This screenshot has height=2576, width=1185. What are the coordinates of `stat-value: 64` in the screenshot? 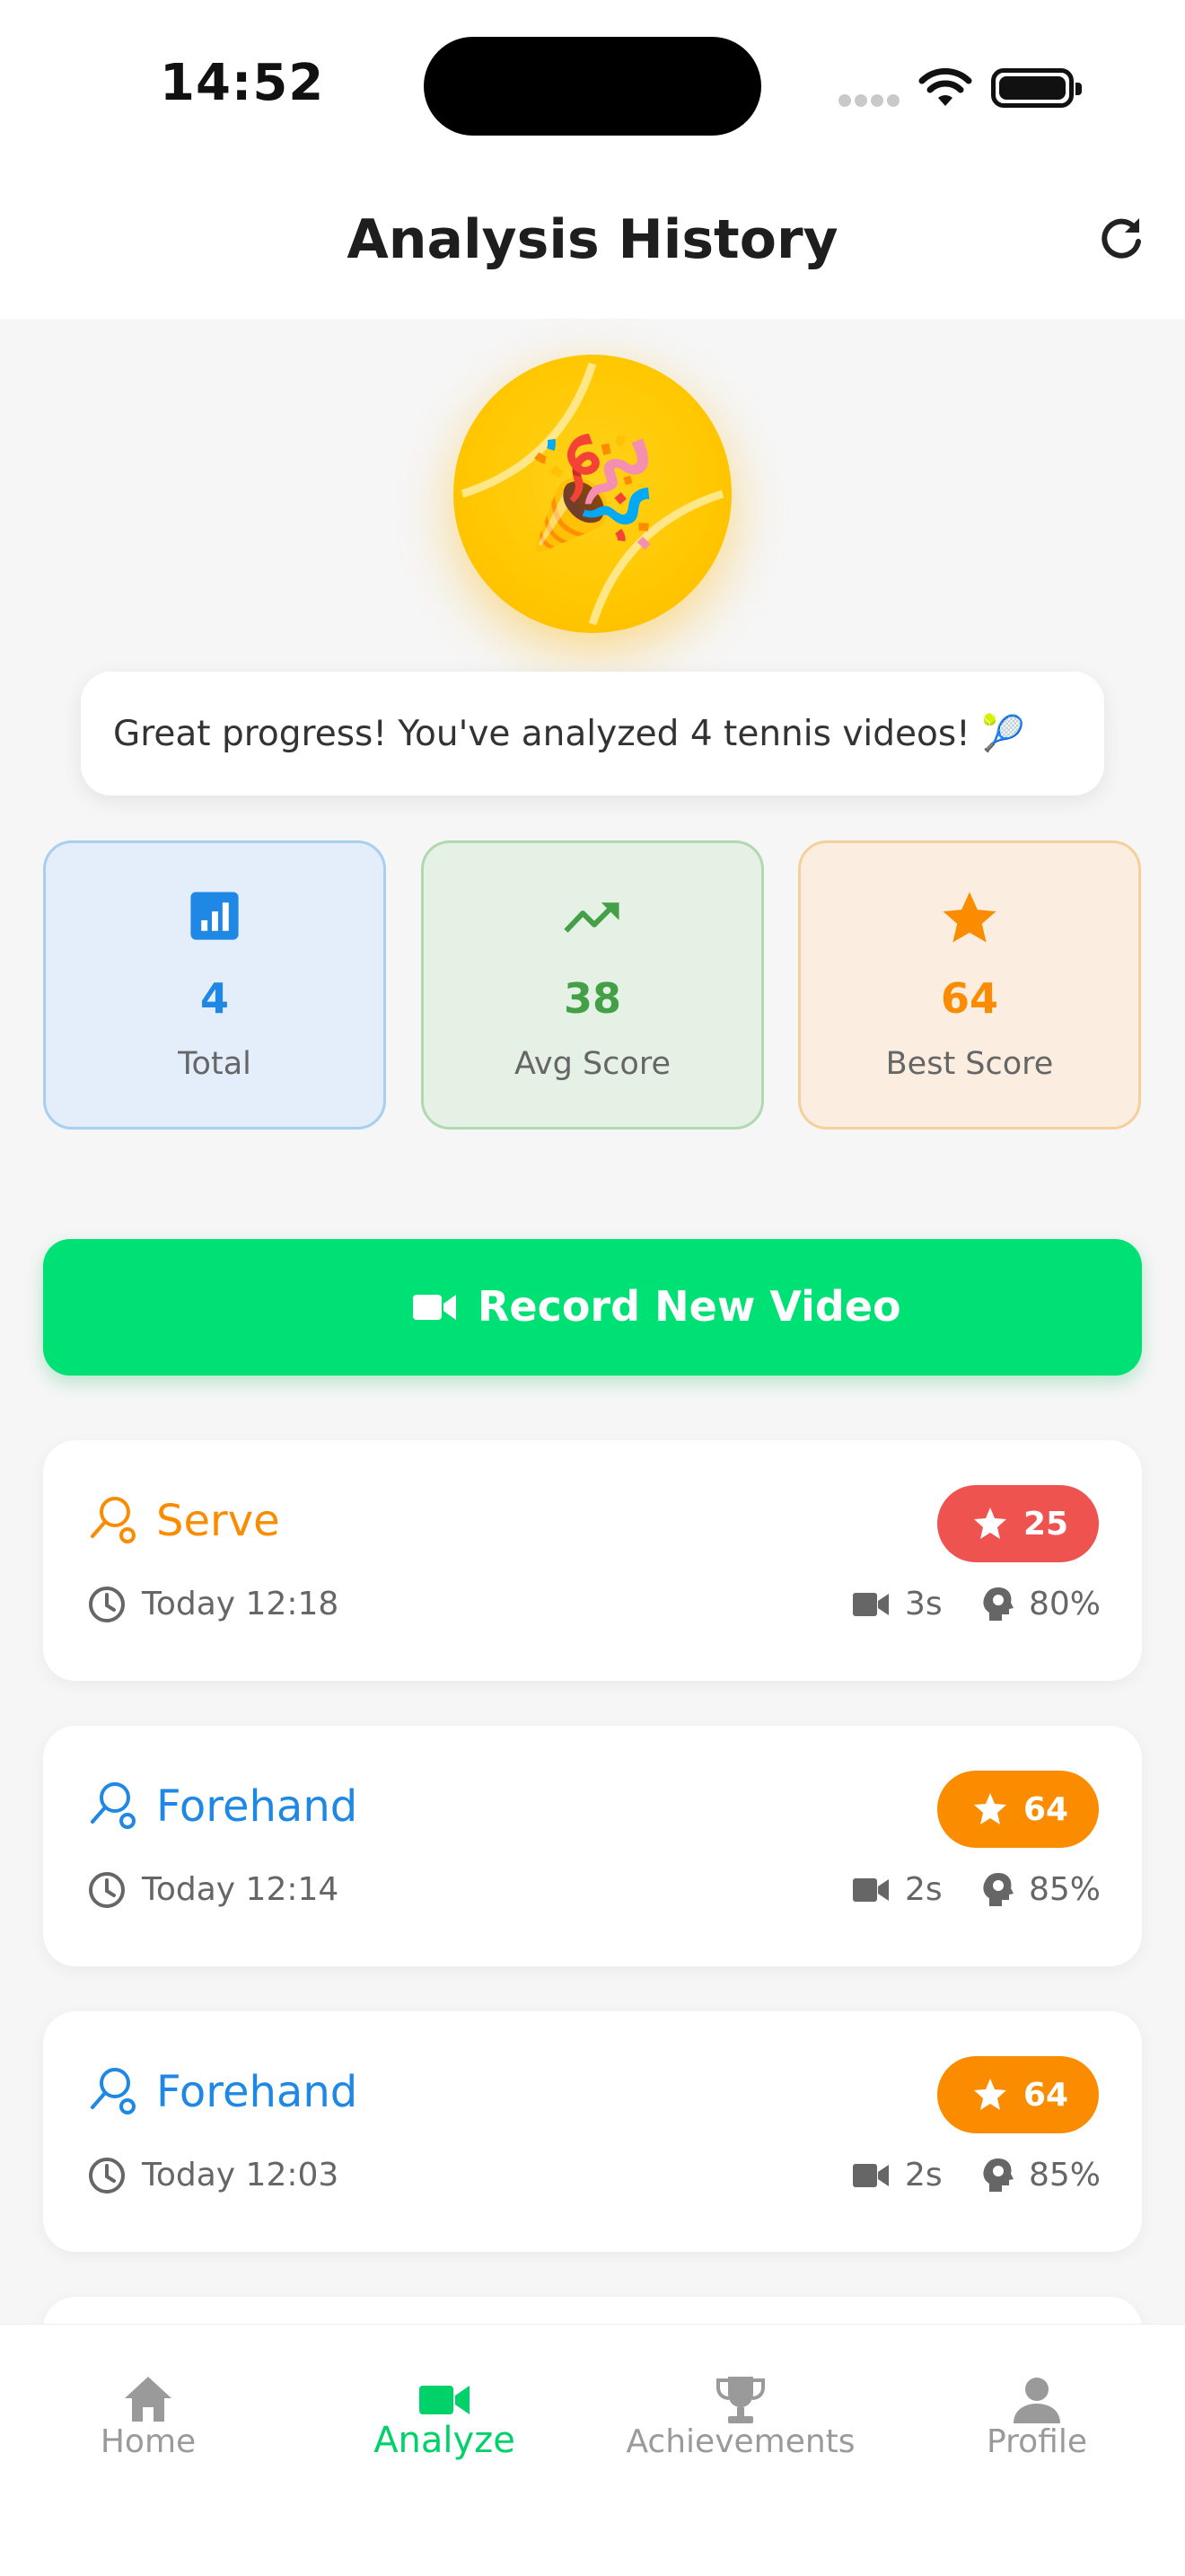 It's located at (969, 998).